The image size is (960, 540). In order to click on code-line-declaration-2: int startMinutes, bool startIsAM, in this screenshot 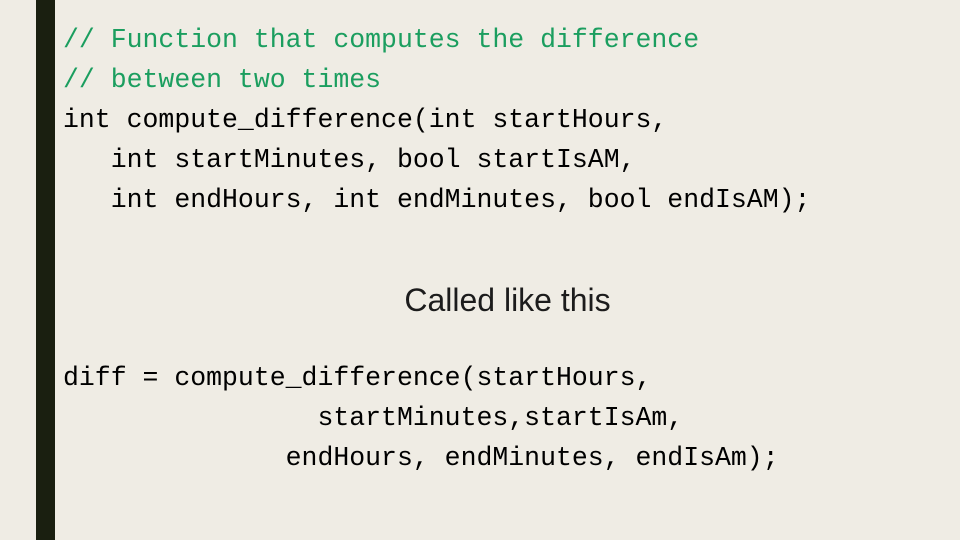, I will do `click(349, 160)`.